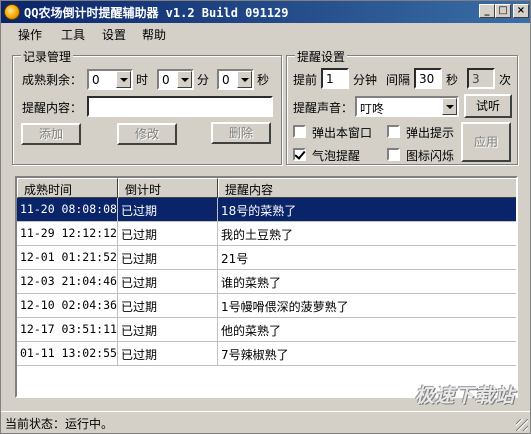 This screenshot has width=531, height=434. I want to click on window-title: QQ农场倒计时提醒辅助器 v1.2 Build 091129, so click(156, 13).